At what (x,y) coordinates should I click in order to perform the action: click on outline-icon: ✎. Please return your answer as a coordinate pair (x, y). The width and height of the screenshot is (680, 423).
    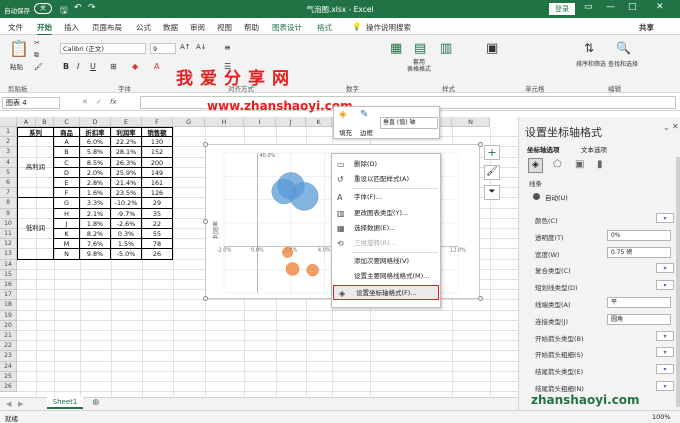
    Looking at the image, I should click on (364, 114).